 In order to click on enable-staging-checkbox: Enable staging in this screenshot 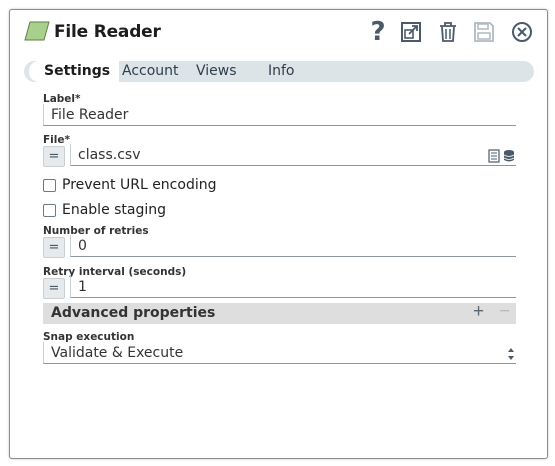, I will do `click(104, 210)`.